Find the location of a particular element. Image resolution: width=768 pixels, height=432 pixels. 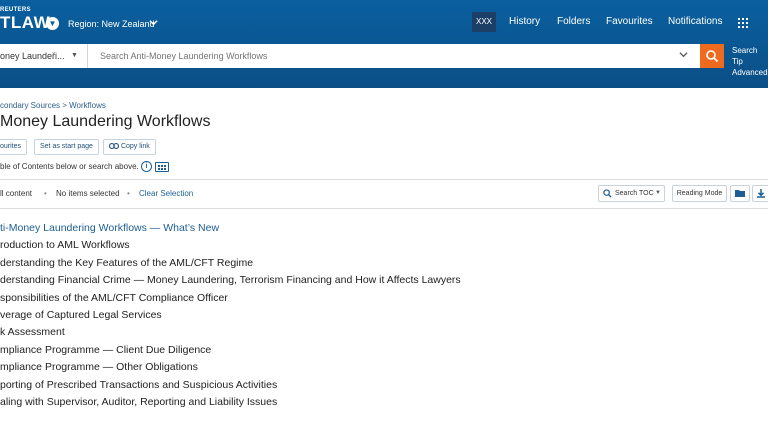

search-button is located at coordinates (712, 56).